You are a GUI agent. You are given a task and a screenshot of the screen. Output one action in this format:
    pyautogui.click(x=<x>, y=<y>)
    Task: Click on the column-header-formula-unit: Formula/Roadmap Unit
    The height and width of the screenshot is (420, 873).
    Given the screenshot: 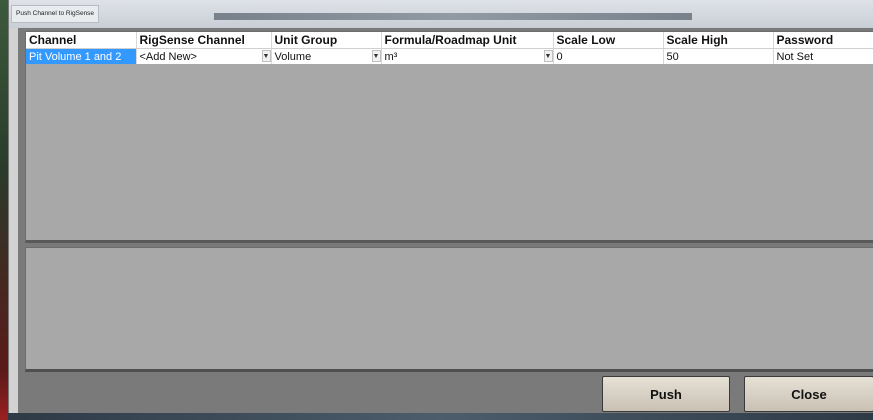 What is the action you would take?
    pyautogui.click(x=467, y=40)
    